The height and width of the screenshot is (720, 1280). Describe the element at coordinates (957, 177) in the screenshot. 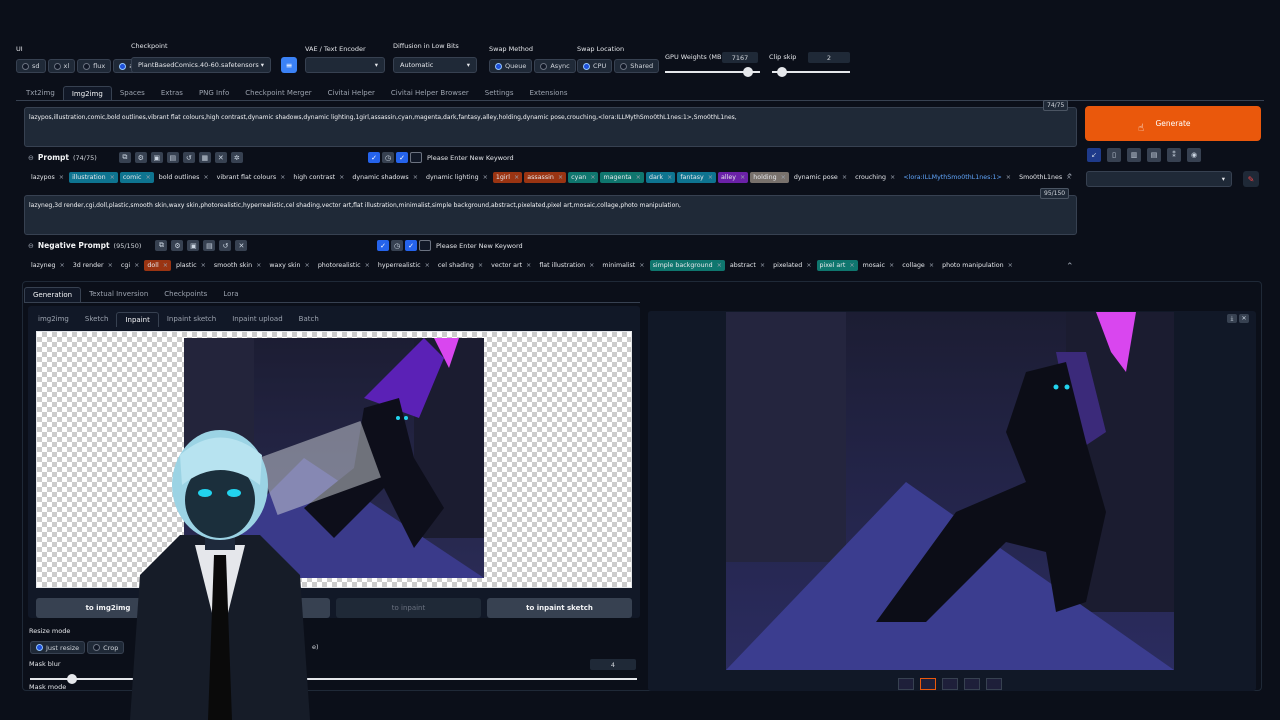

I see `keyword-tag: <lora:ILLMythSmo0thL1nes:1> ×` at that location.